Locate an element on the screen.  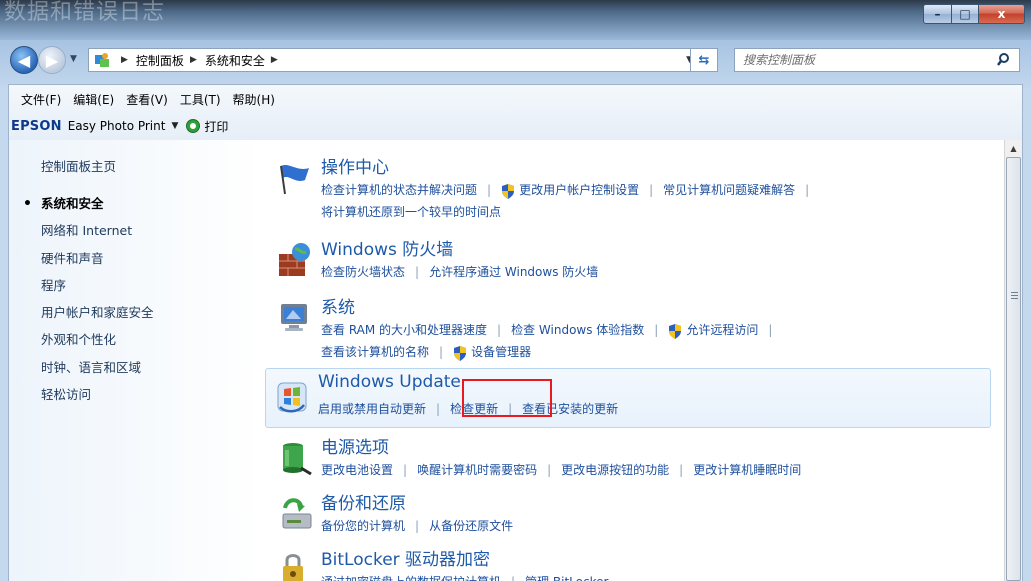
sidebar-item-system-security: 系统和安全 is located at coordinates (88, 208).